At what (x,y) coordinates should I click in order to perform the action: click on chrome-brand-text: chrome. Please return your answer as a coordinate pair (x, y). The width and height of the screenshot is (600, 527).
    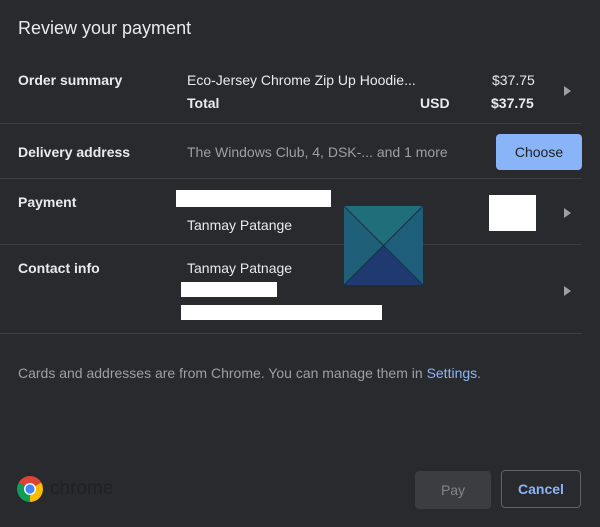
    Looking at the image, I should click on (82, 488).